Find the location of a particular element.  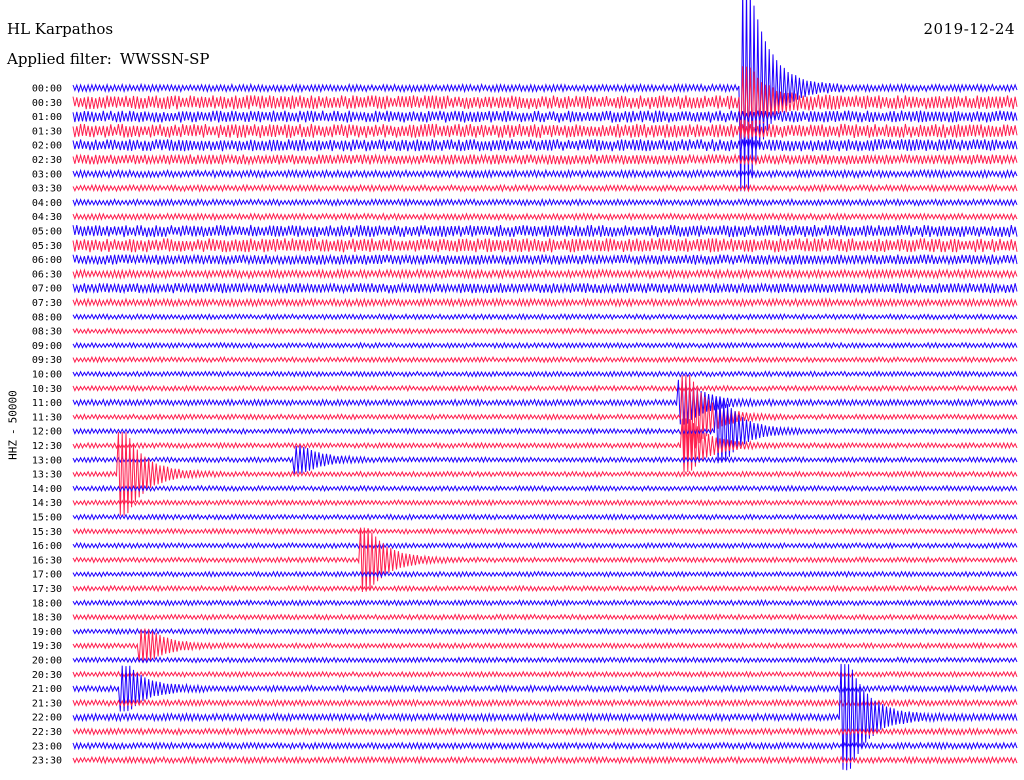

row-time-label: 10:00 is located at coordinates (47, 375).